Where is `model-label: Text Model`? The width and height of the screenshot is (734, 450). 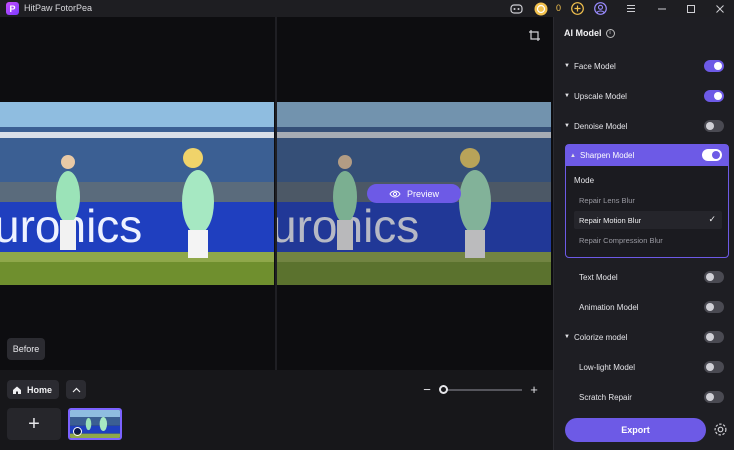
model-label: Text Model is located at coordinates (598, 277).